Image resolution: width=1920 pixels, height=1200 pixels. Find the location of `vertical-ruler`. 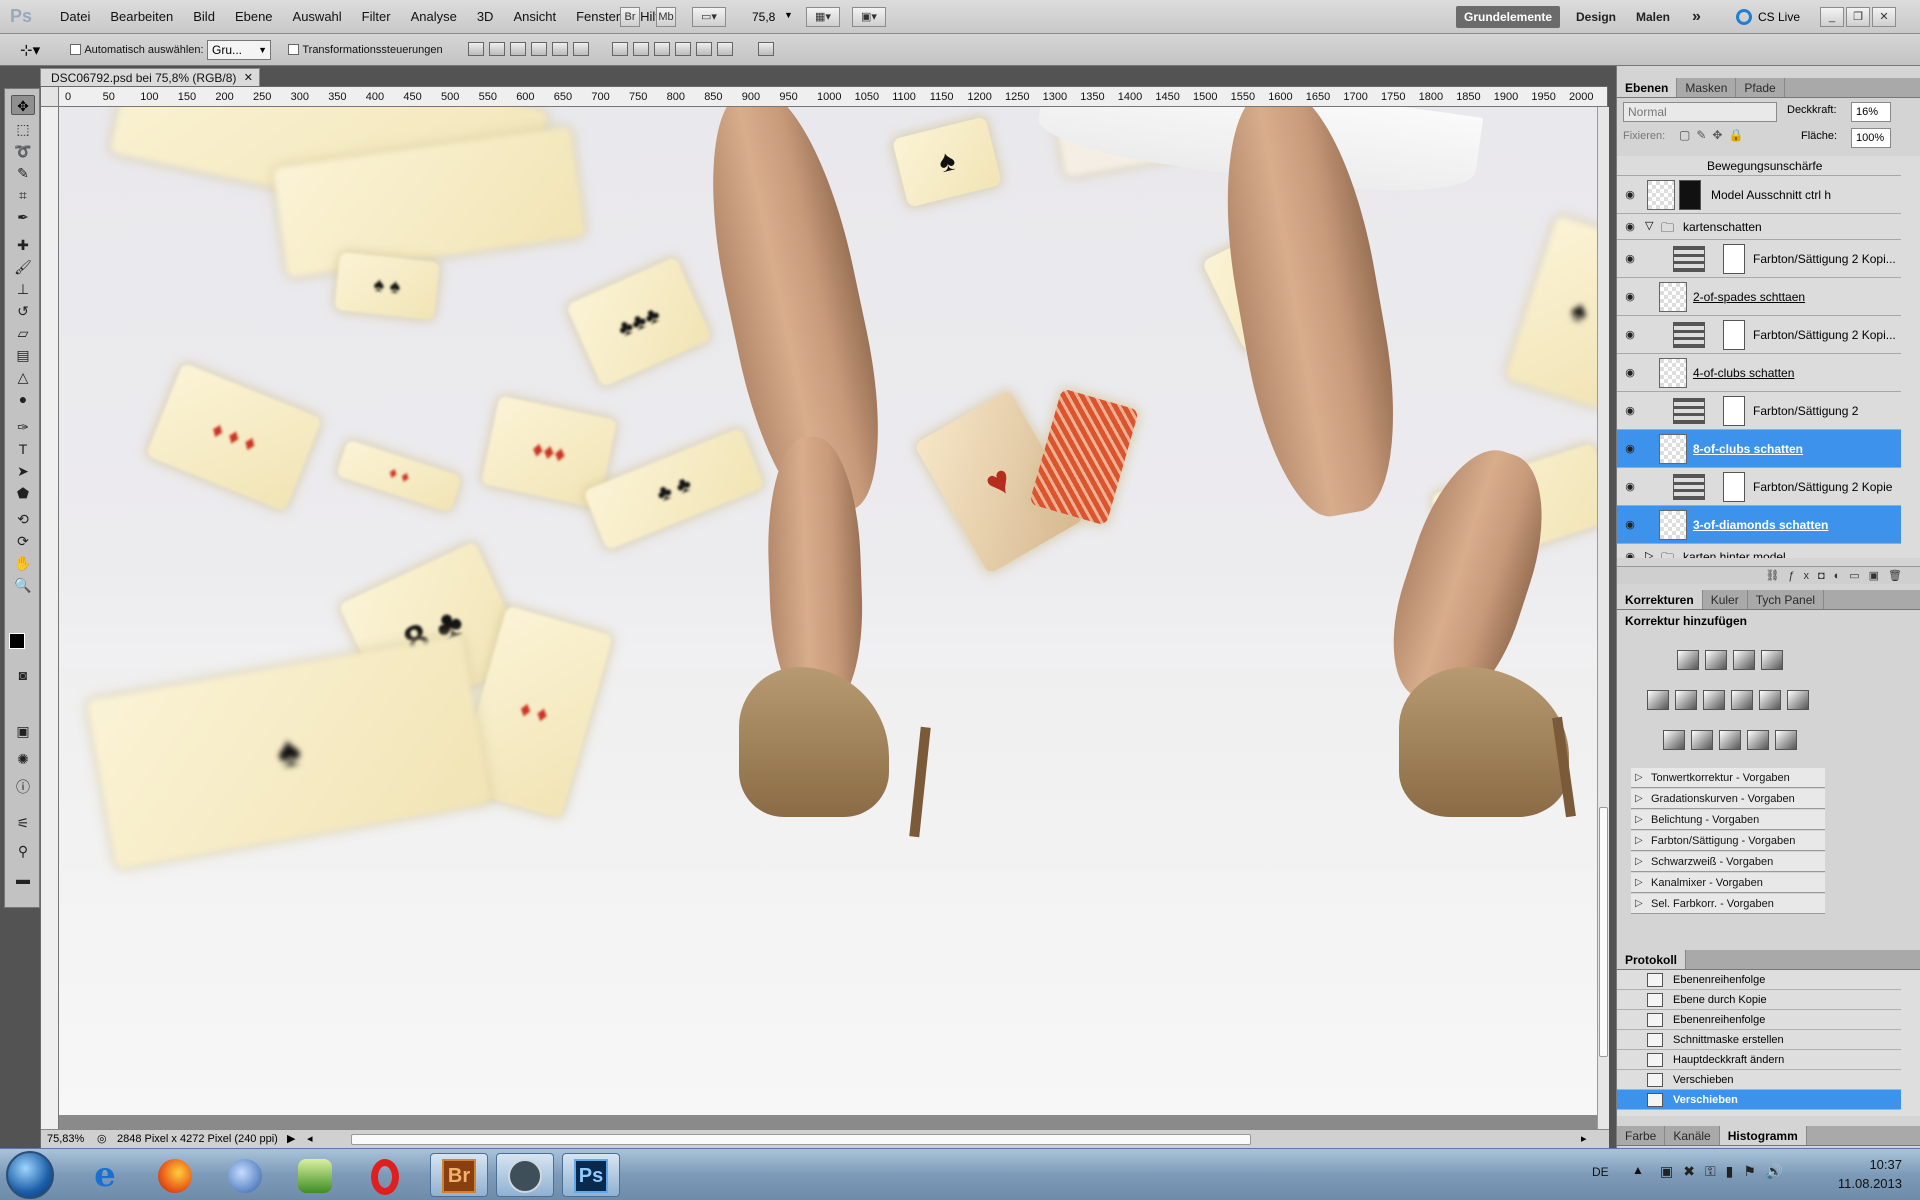

vertical-ruler is located at coordinates (50, 618).